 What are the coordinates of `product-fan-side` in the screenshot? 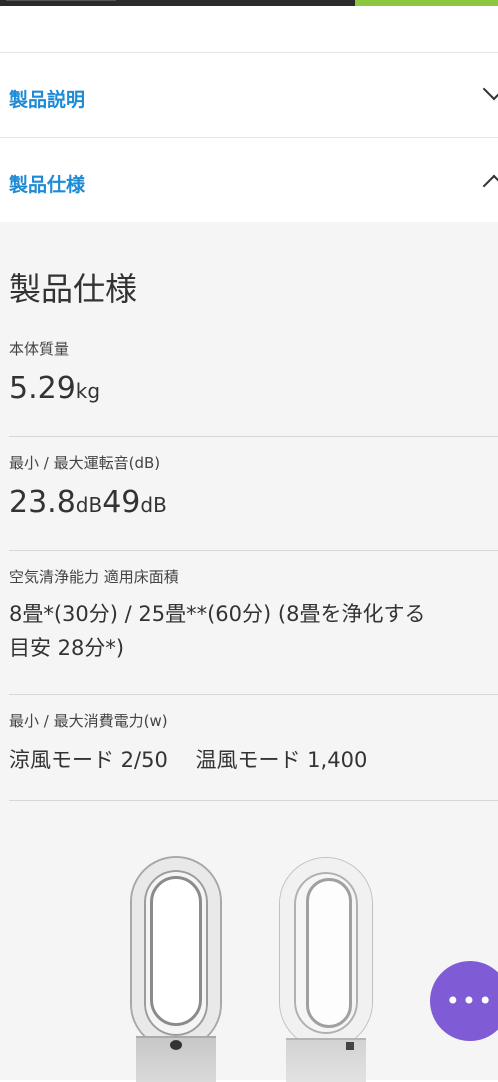 It's located at (326, 970).